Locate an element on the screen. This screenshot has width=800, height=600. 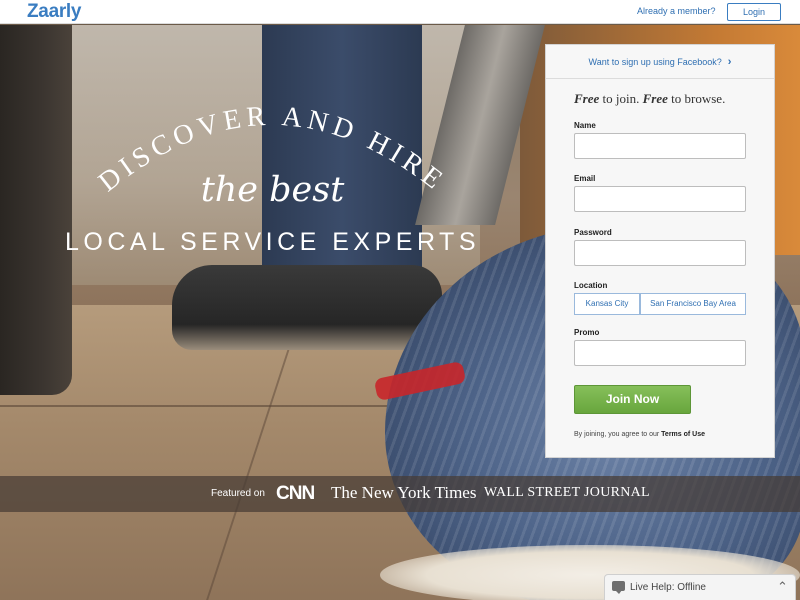
tagline-join: to join. is located at coordinates (621, 98).